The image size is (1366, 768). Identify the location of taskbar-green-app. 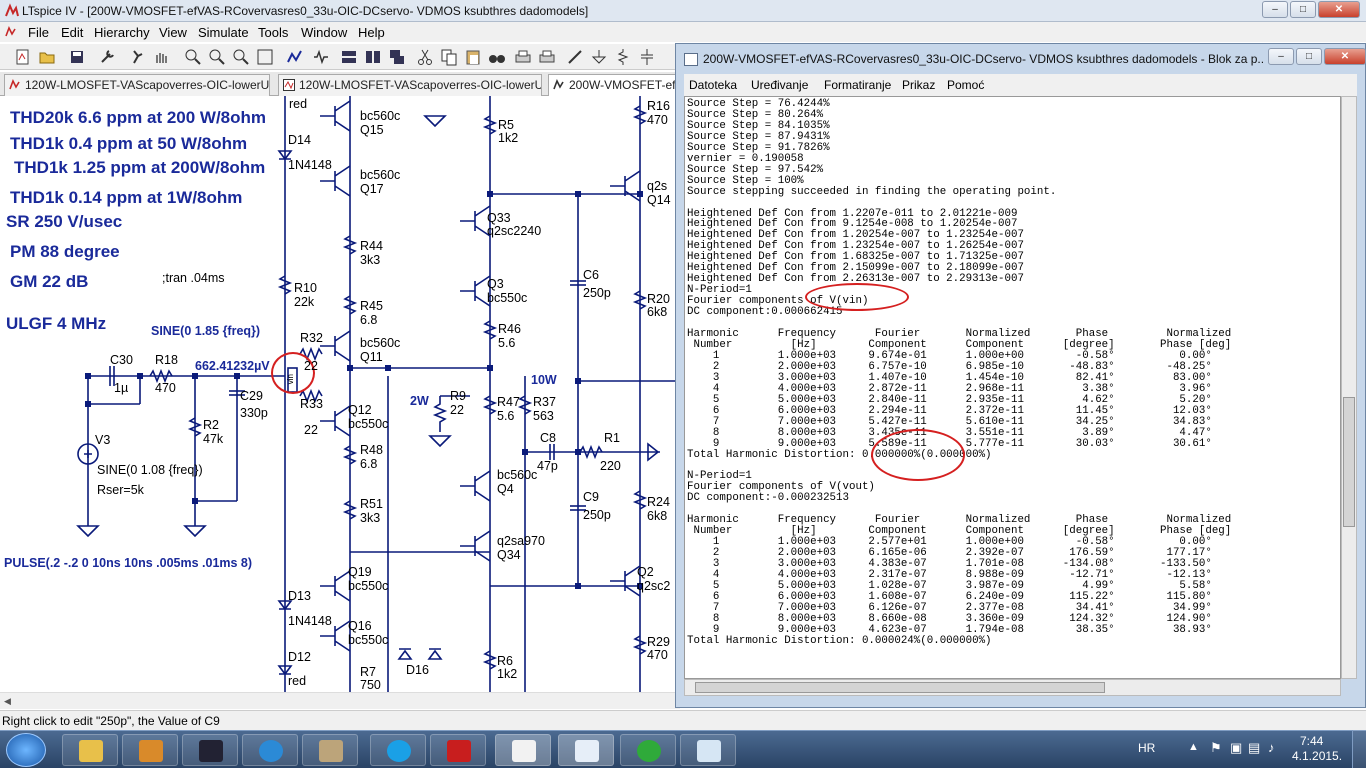
(648, 750).